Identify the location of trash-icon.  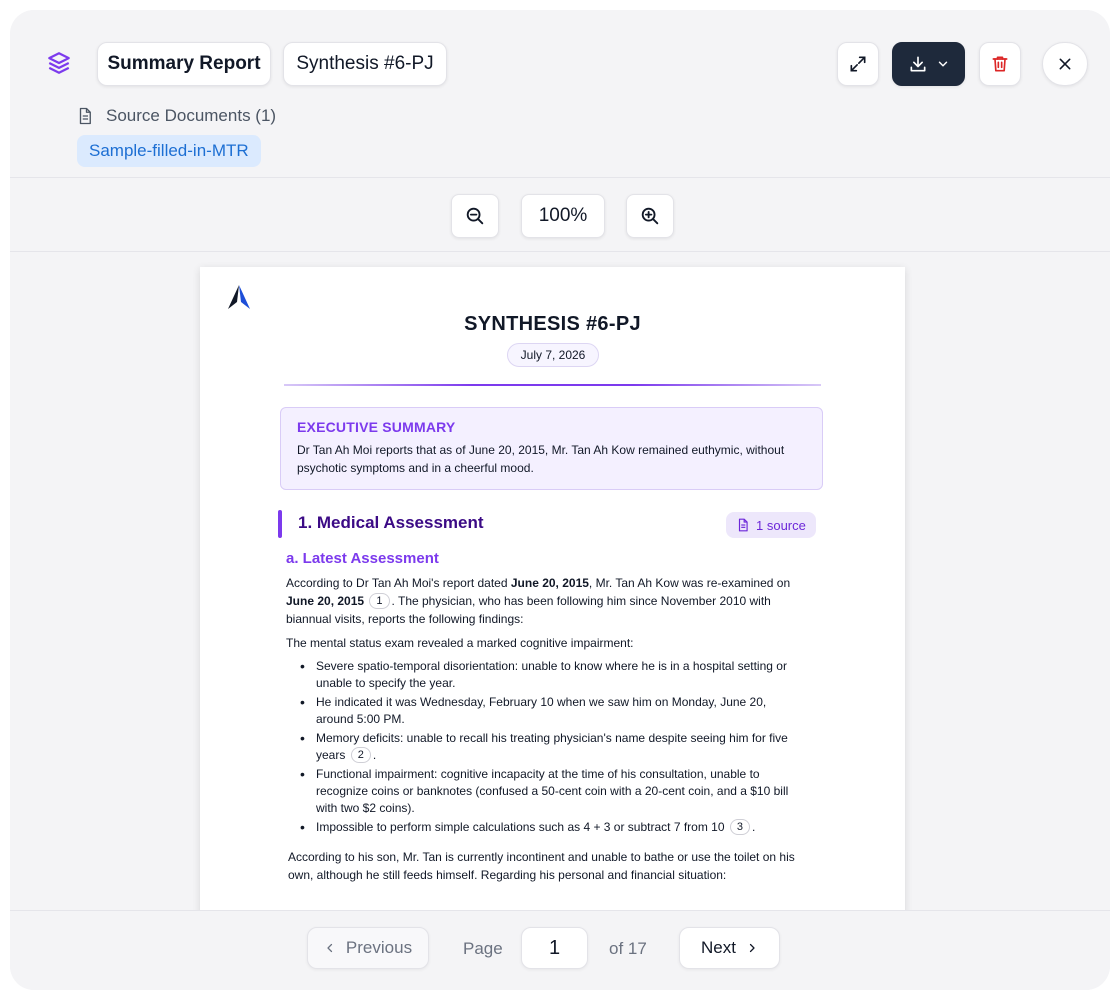
(1000, 64).